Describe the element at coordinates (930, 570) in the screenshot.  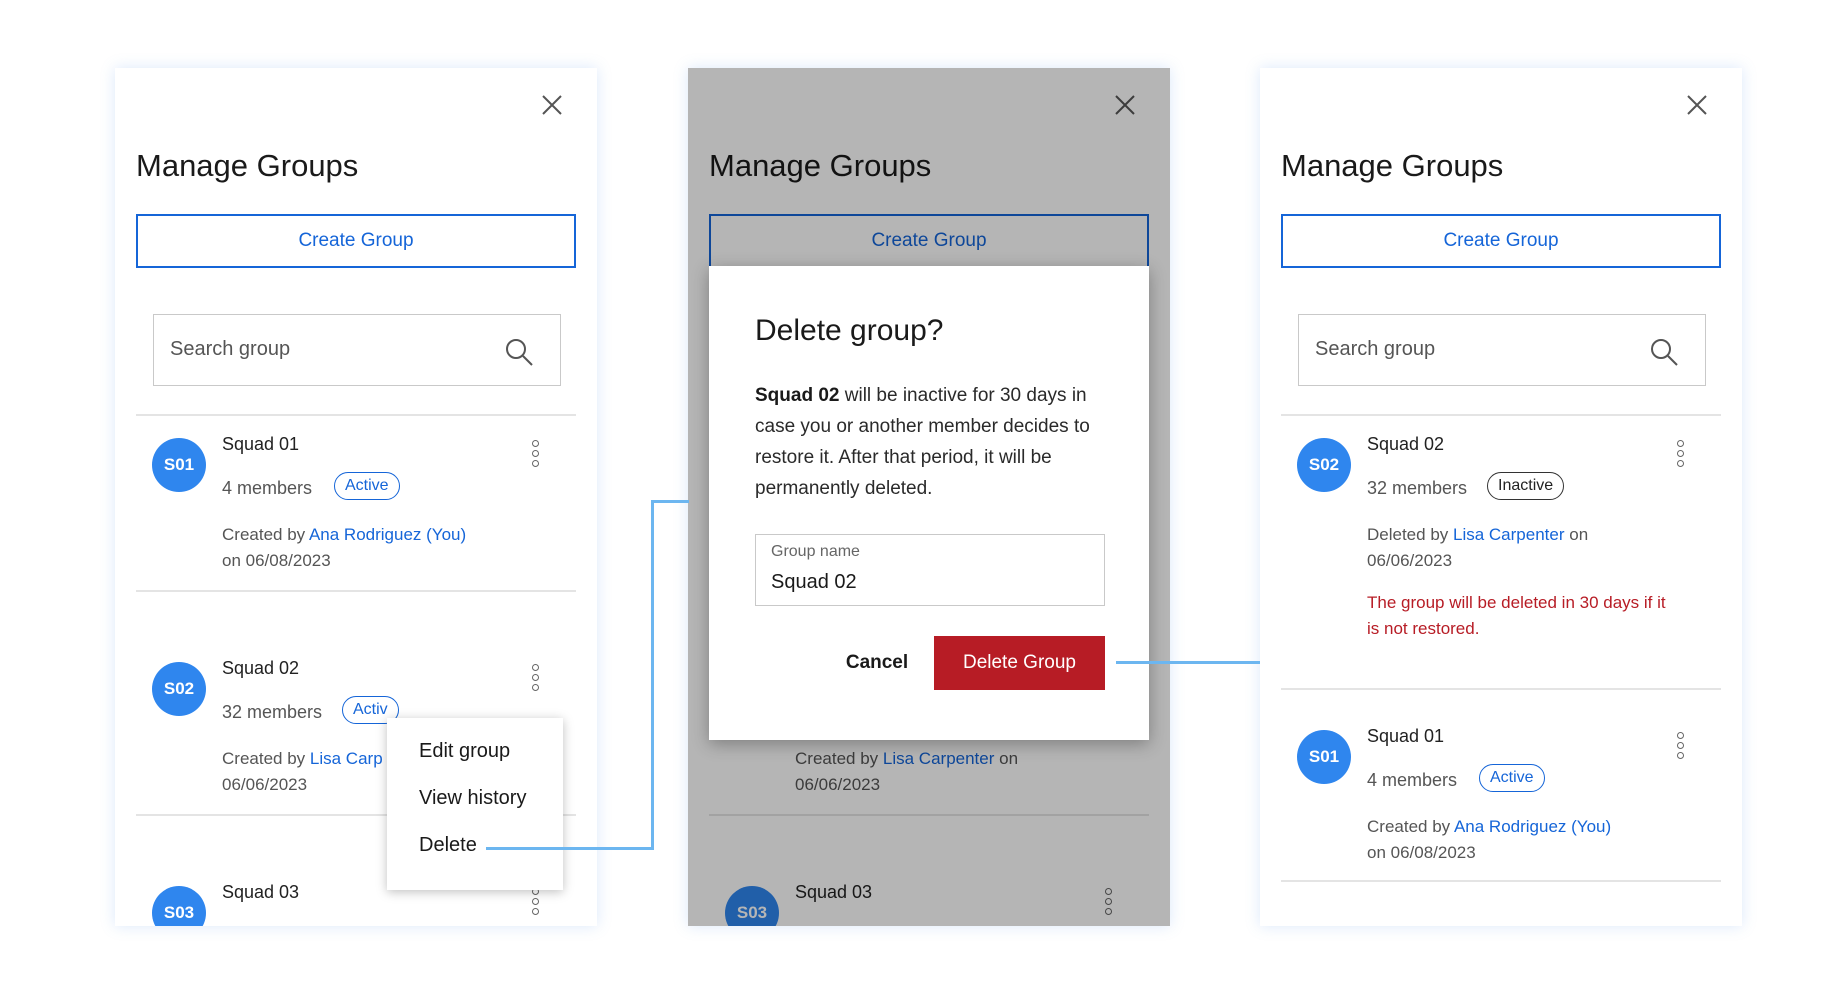
I see `group-name-field: Group name Squad 02` at that location.